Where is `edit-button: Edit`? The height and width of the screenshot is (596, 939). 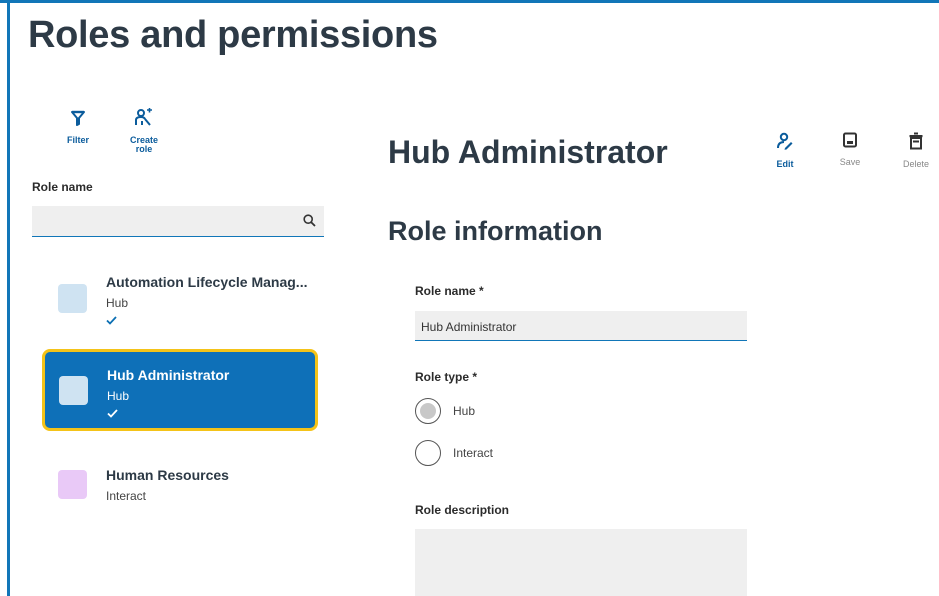
edit-button: Edit is located at coordinates (785, 150).